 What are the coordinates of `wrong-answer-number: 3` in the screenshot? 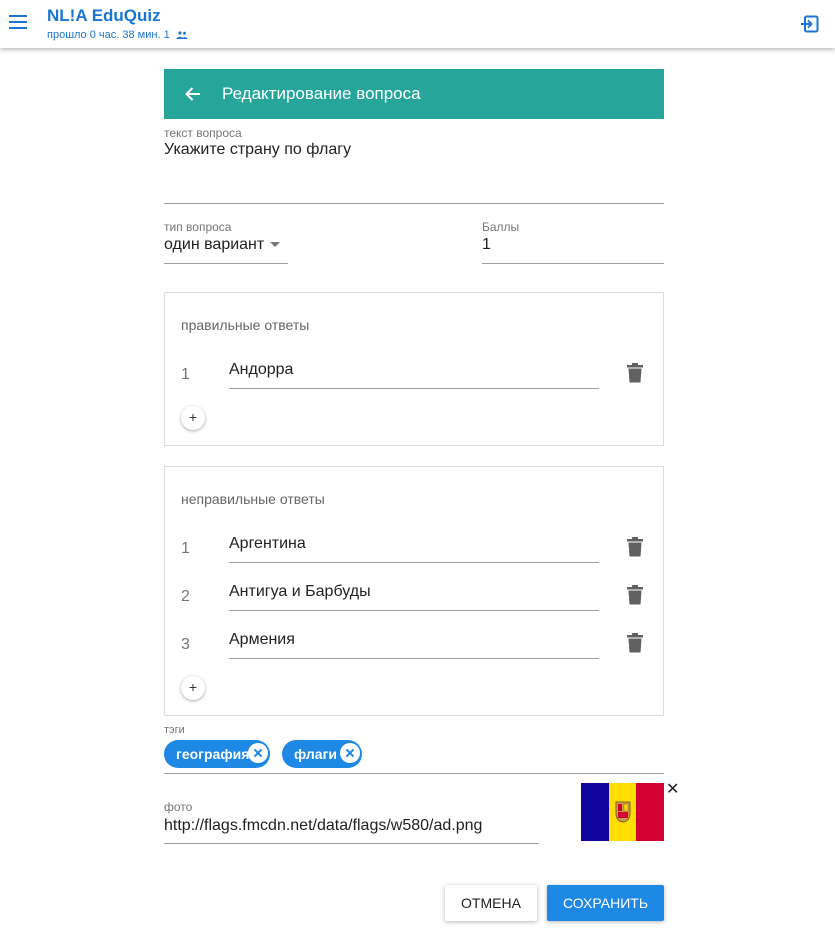 It's located at (185, 644).